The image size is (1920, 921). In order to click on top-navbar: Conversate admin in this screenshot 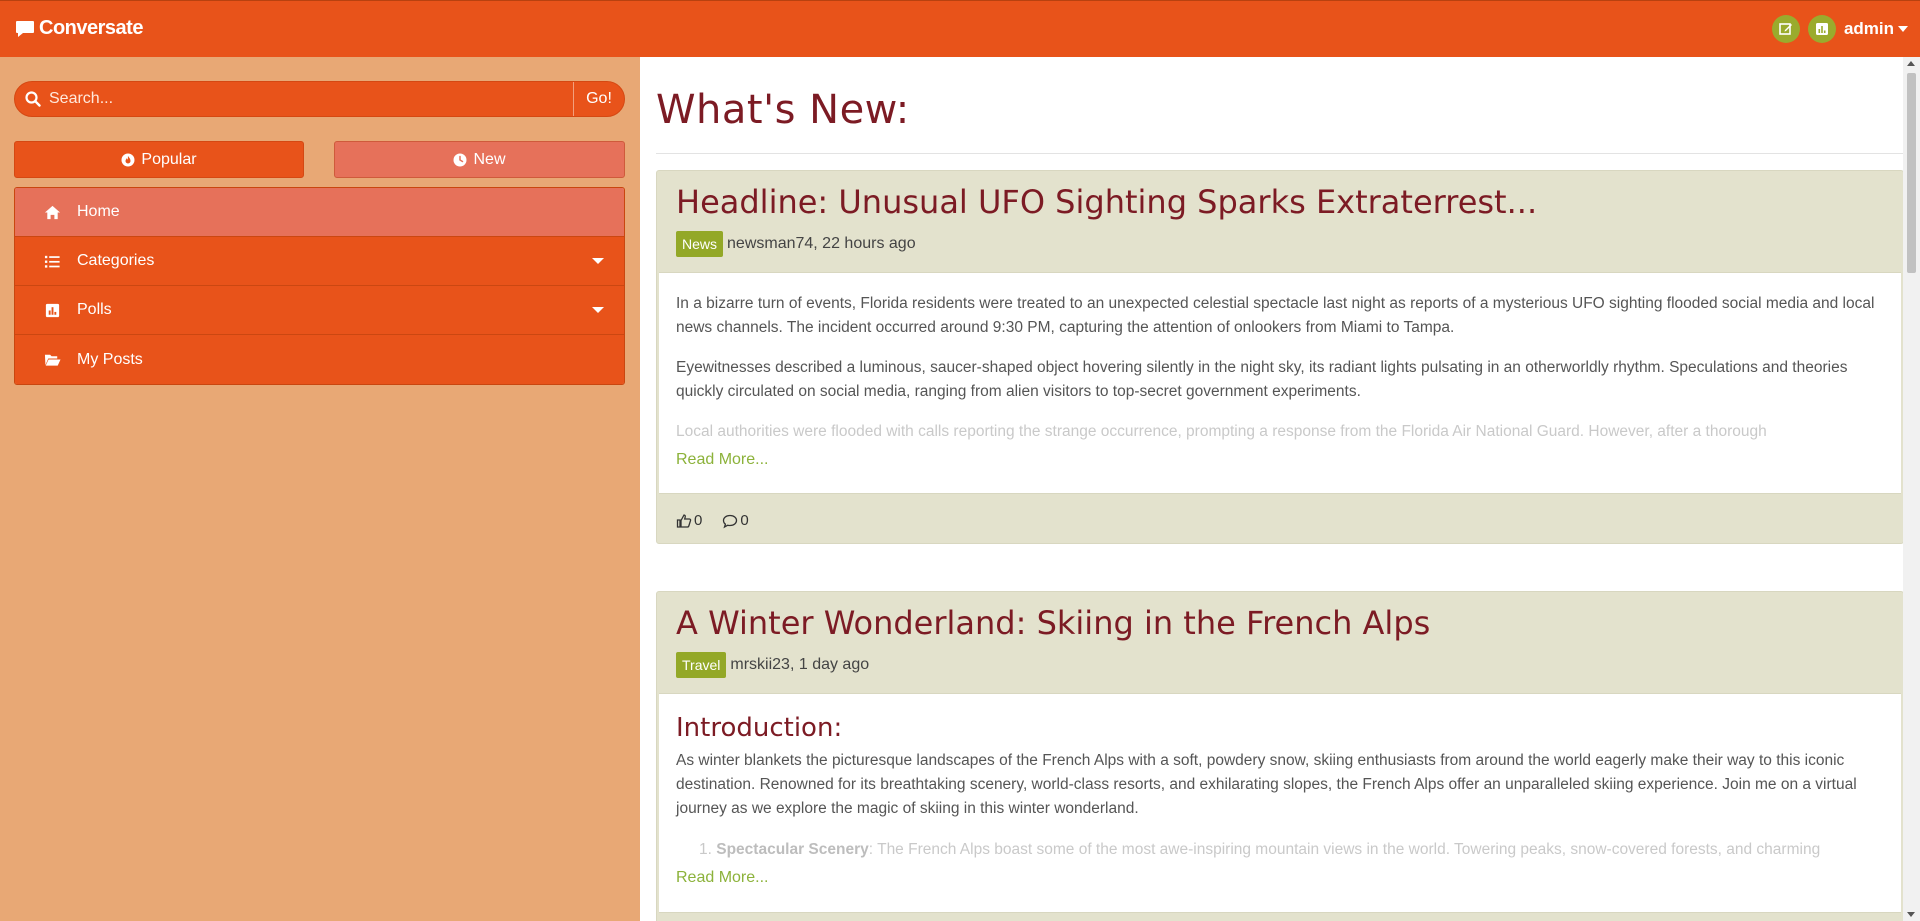, I will do `click(960, 28)`.